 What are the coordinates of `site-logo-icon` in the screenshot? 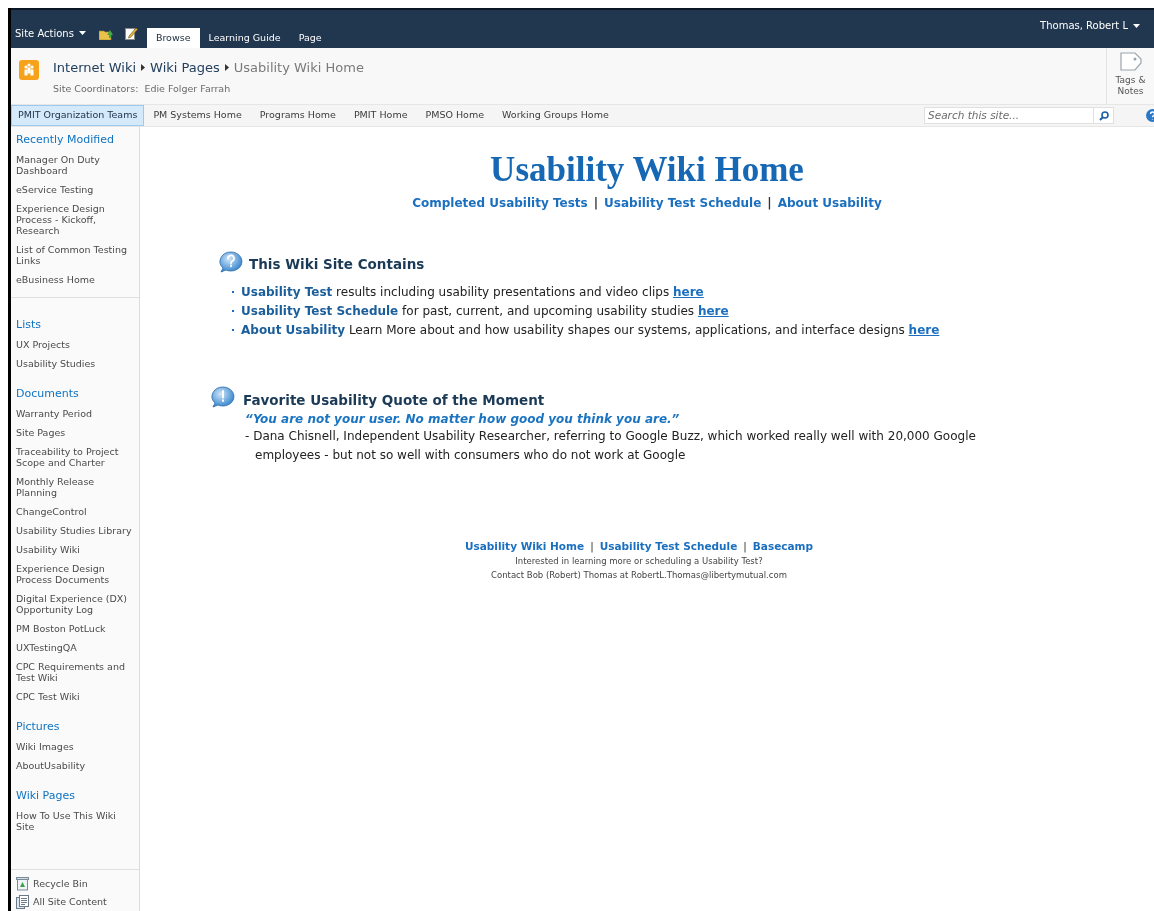 It's located at (29, 70).